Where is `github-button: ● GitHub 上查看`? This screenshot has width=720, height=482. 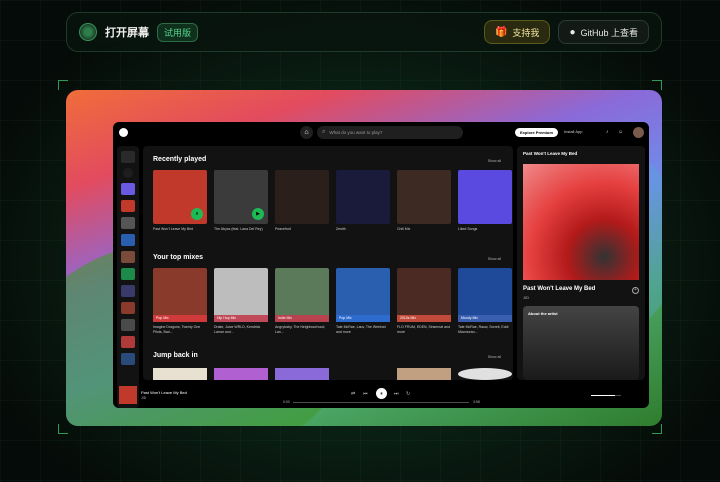
github-button: ● GitHub 上查看 is located at coordinates (603, 32).